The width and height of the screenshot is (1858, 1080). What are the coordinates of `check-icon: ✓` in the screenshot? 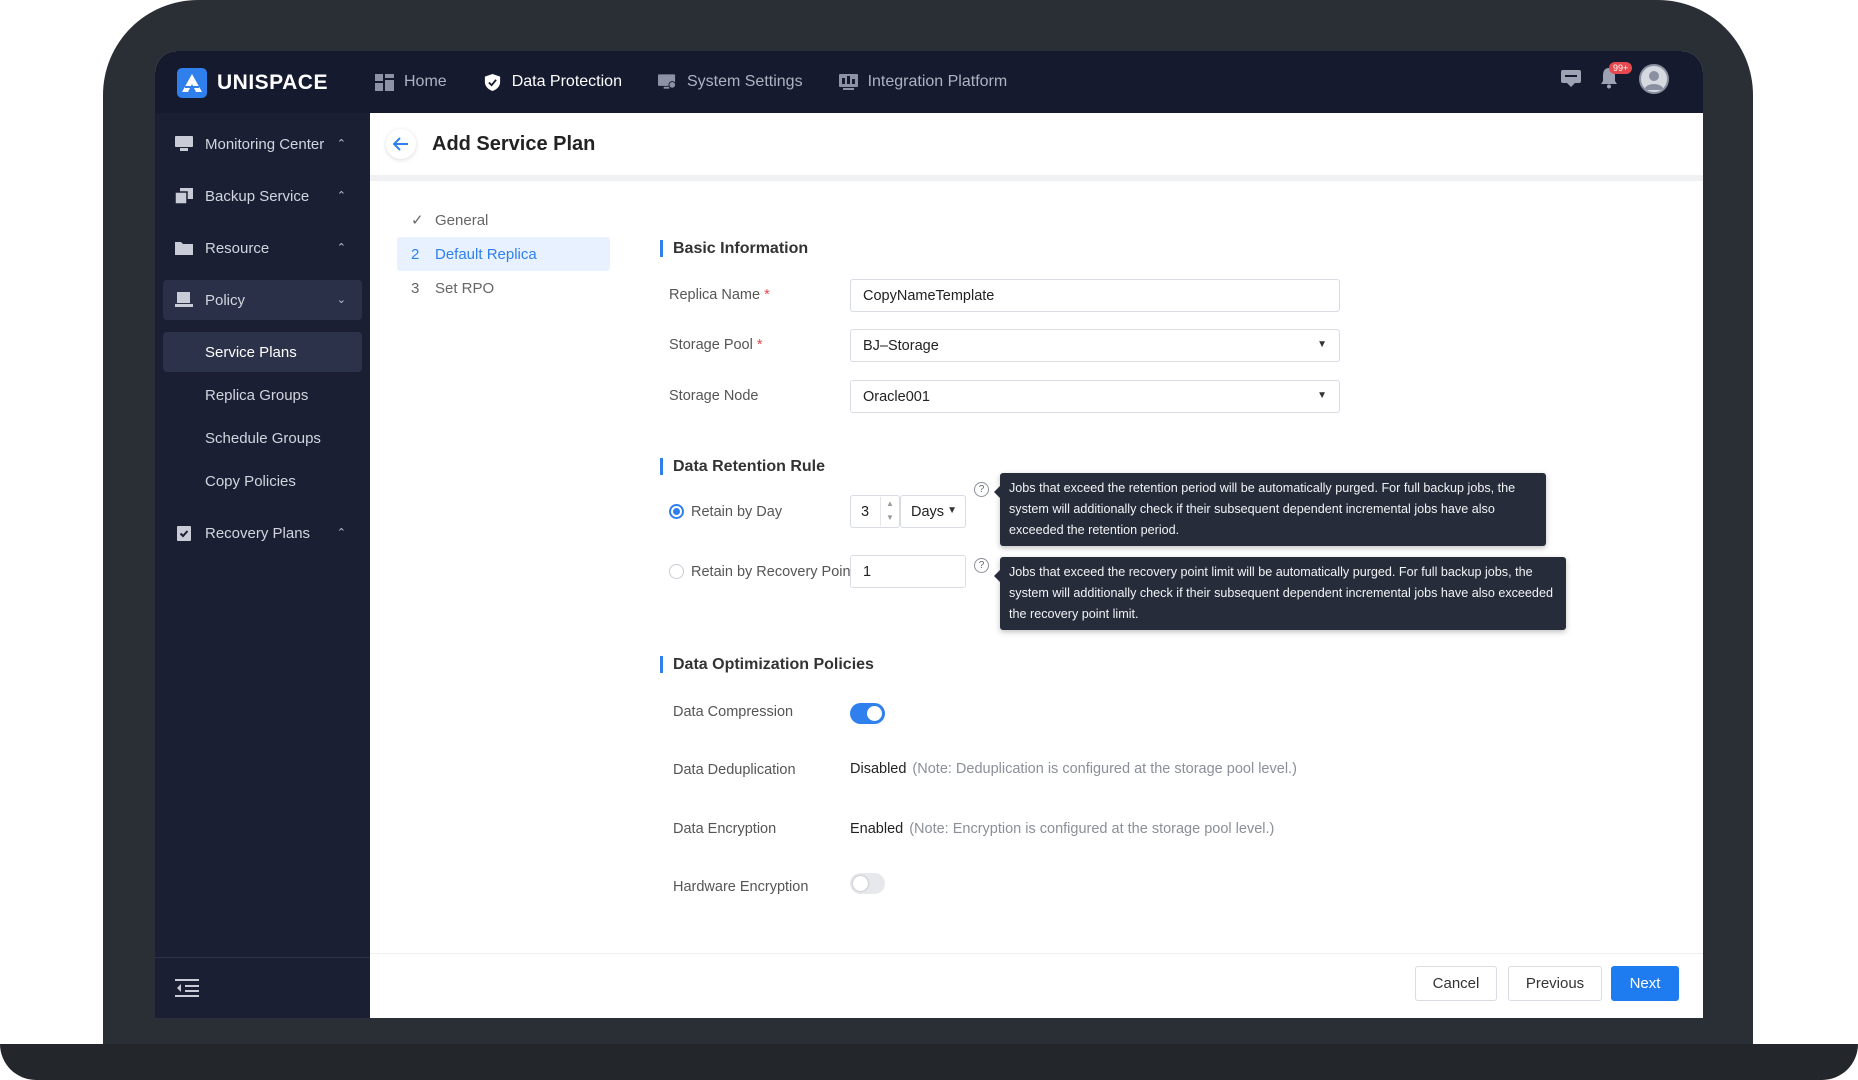 It's located at (417, 220).